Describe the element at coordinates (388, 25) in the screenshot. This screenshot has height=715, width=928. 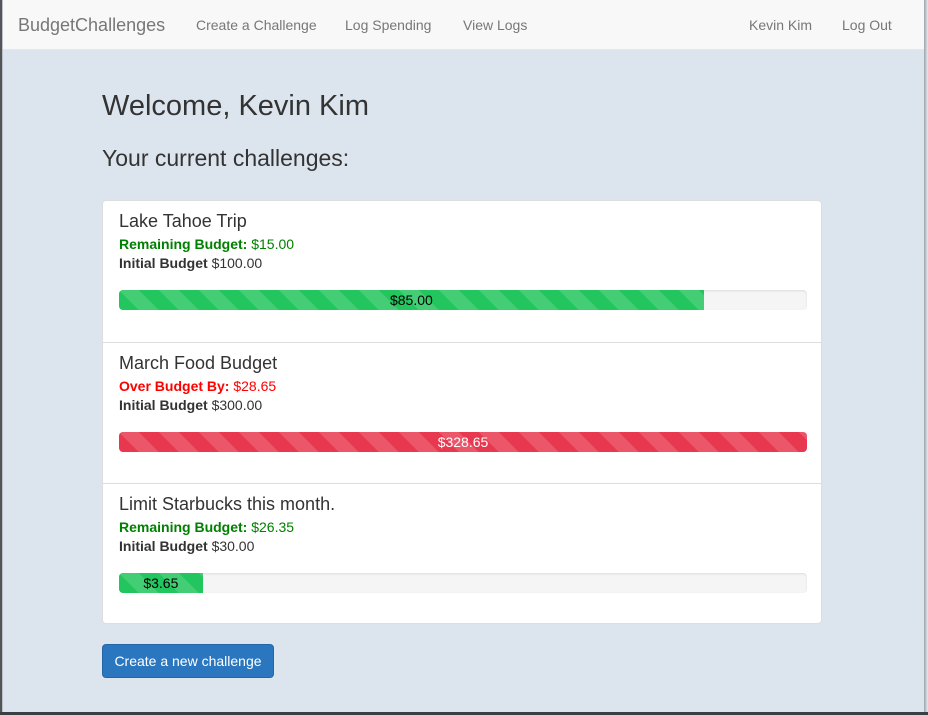
I see `nav-log-spending: Log Spending` at that location.